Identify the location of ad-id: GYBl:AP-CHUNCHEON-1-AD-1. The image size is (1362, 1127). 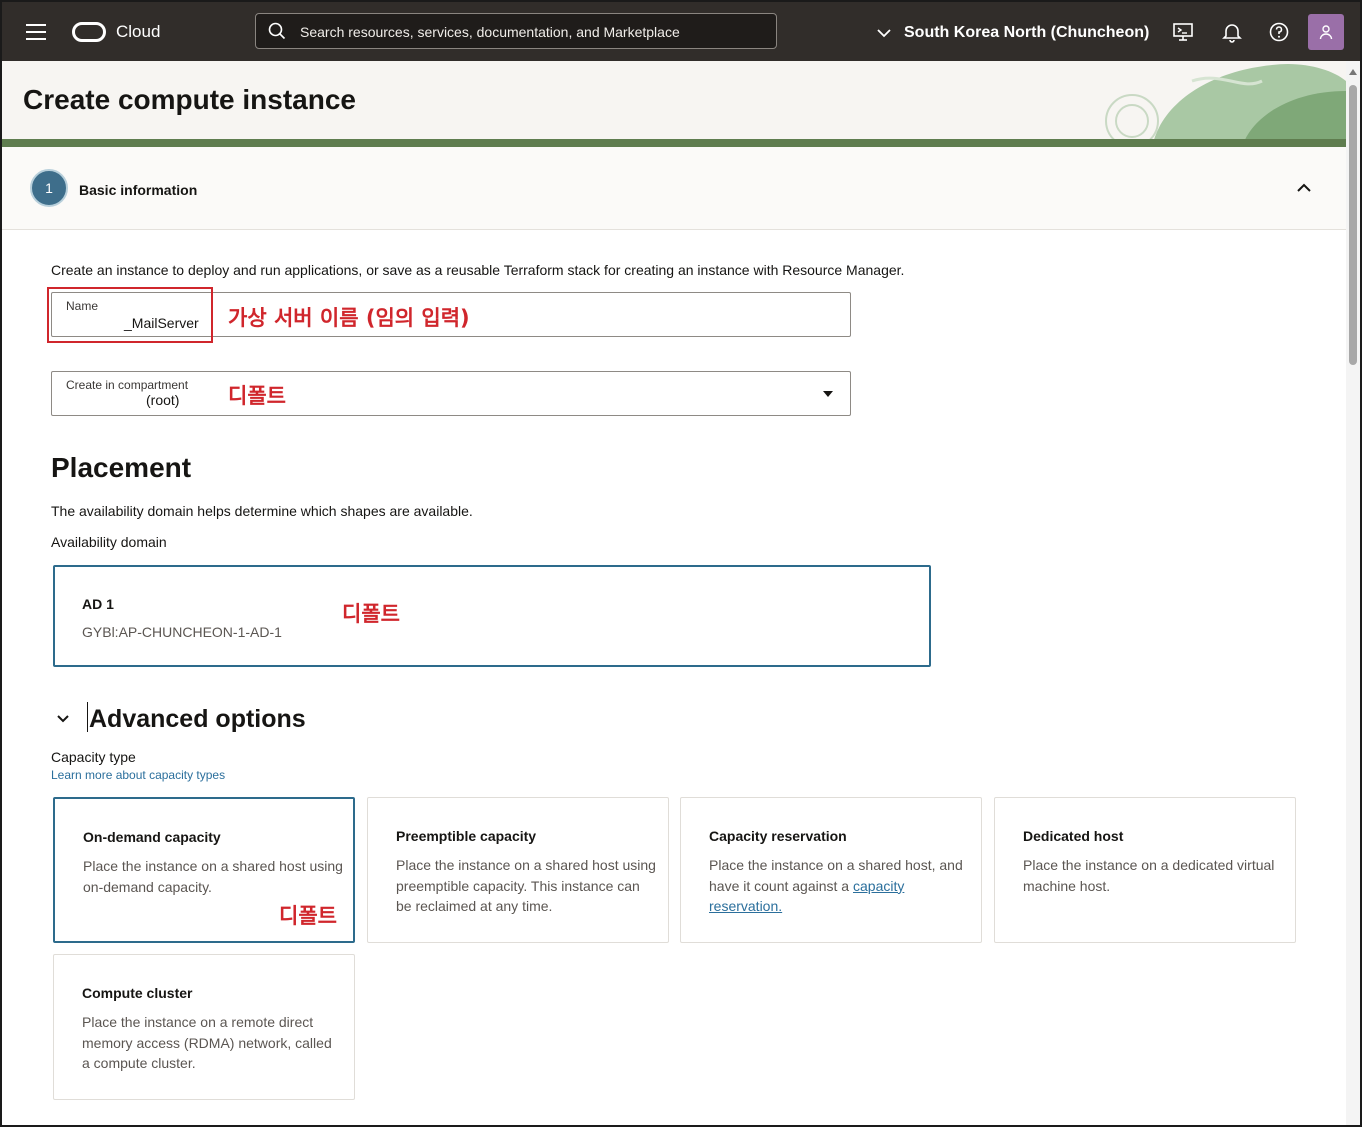
(182, 632).